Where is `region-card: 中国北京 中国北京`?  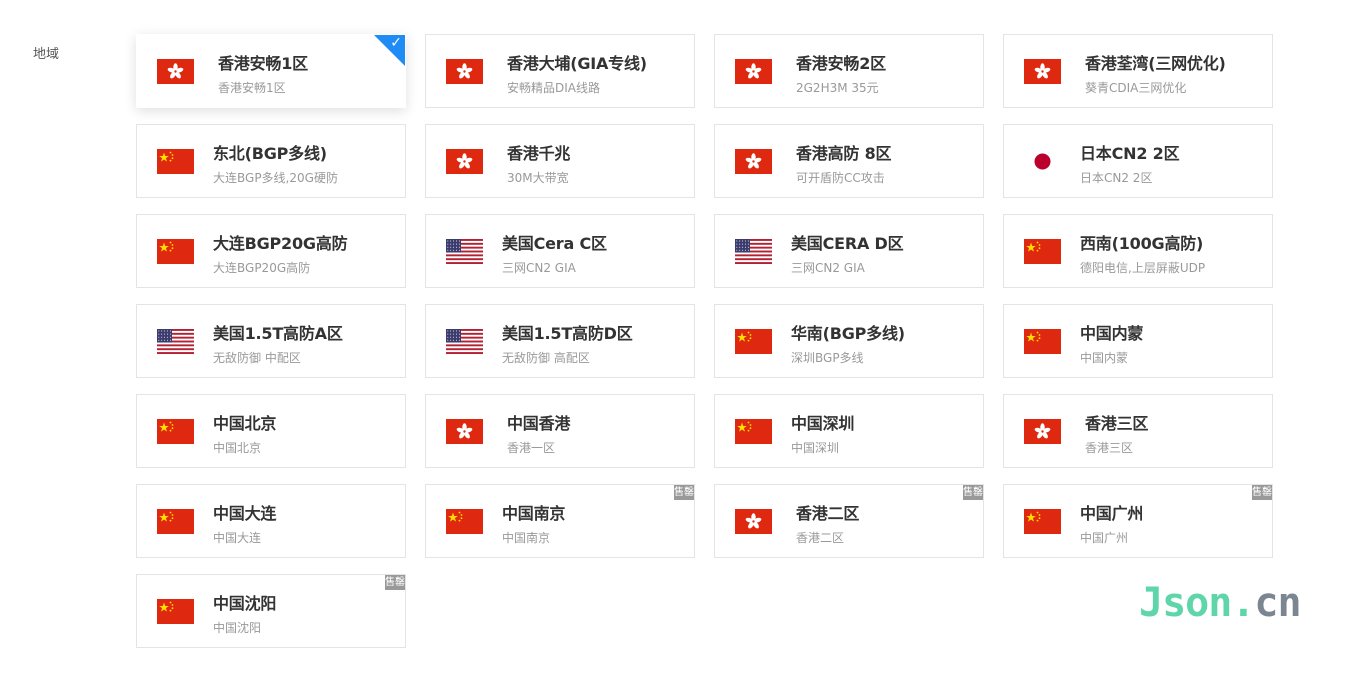 region-card: 中国北京 中国北京 is located at coordinates (271, 431).